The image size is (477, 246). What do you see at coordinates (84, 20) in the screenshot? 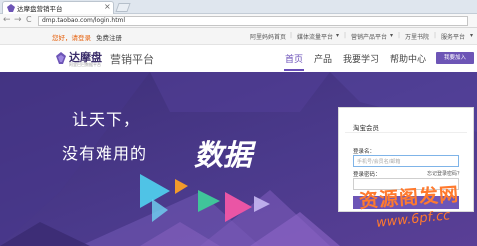
I see `address-url: dmp.taobao.com/login.html` at bounding box center [84, 20].